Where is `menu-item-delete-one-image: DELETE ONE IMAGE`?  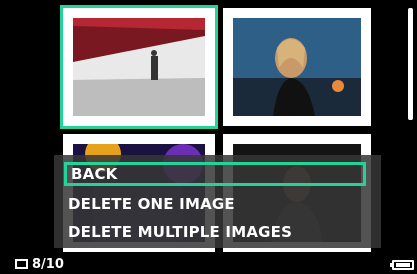 menu-item-delete-one-image: DELETE ONE IMAGE is located at coordinates (151, 204).